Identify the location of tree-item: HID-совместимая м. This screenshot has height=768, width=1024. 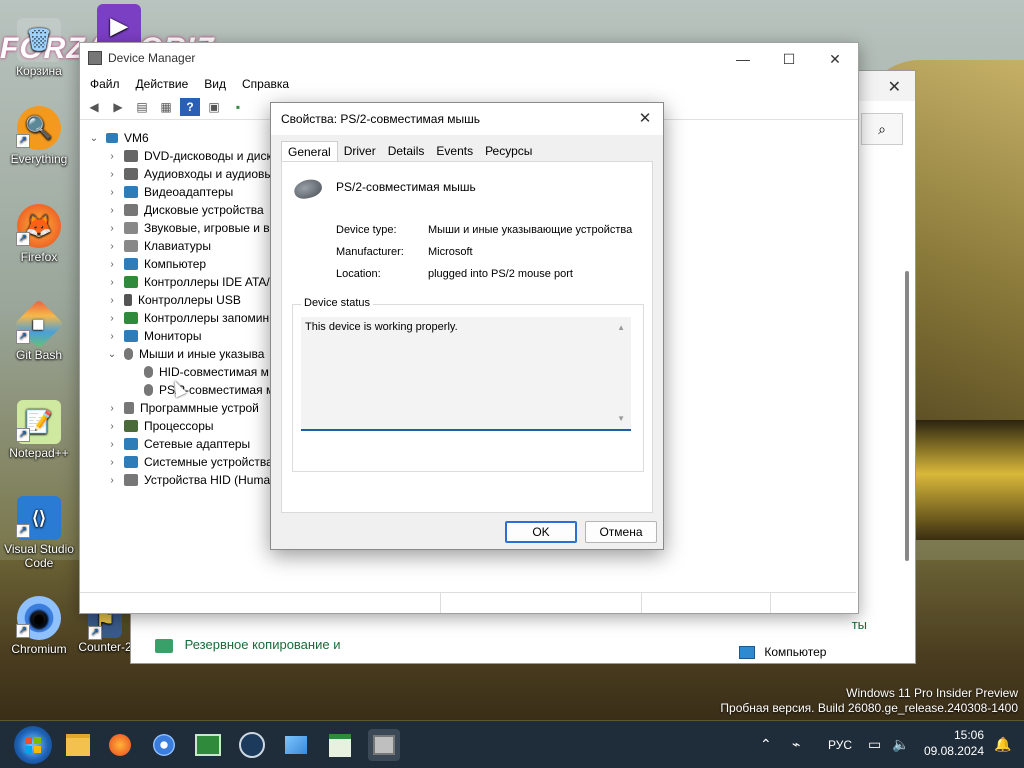
(206, 372).